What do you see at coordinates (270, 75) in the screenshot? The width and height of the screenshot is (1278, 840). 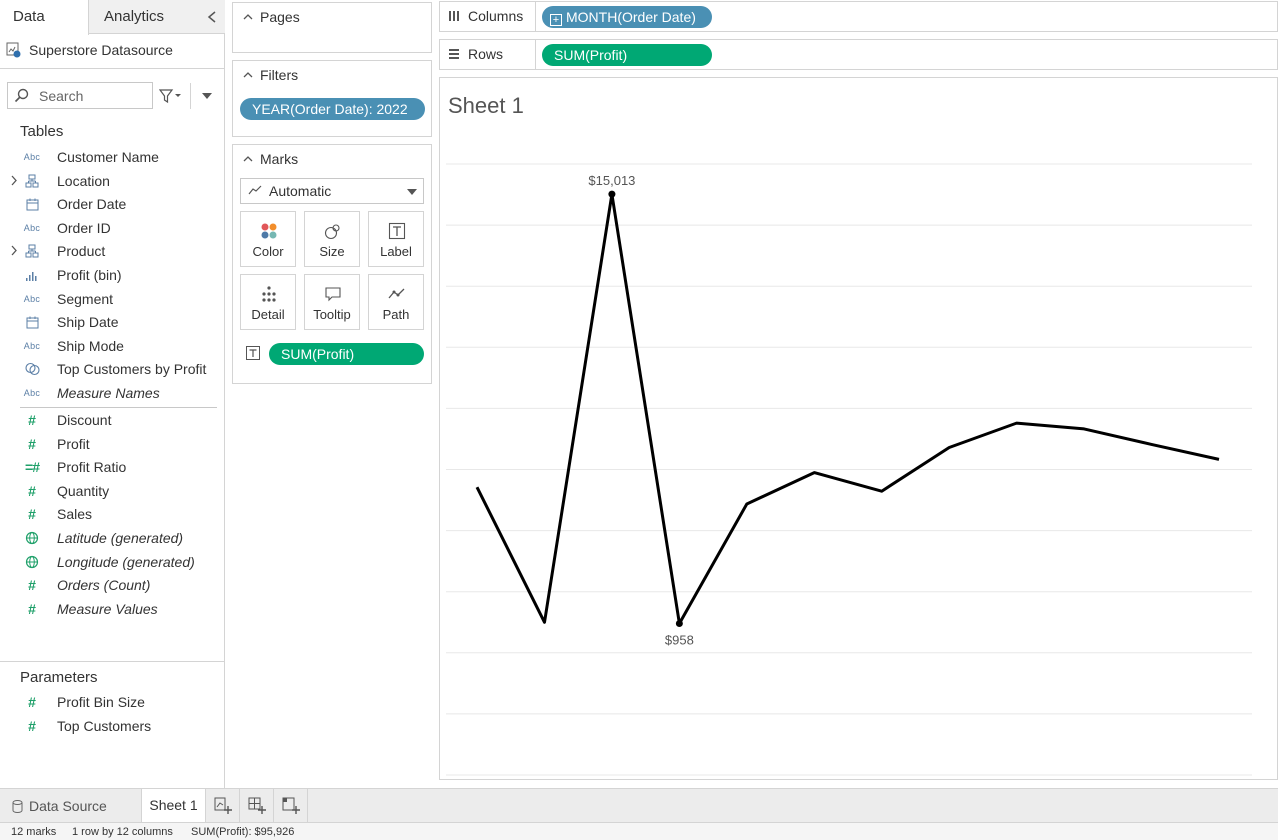 I see `filters-card-title: Filters` at bounding box center [270, 75].